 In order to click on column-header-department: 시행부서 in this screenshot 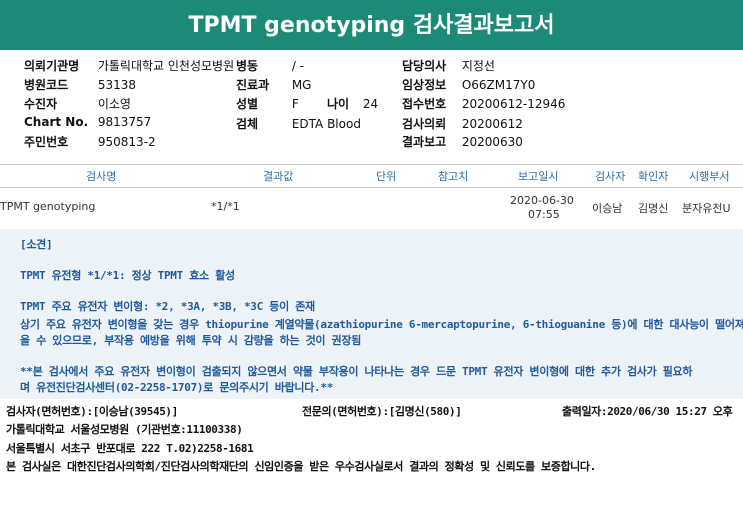, I will do `click(709, 176)`.